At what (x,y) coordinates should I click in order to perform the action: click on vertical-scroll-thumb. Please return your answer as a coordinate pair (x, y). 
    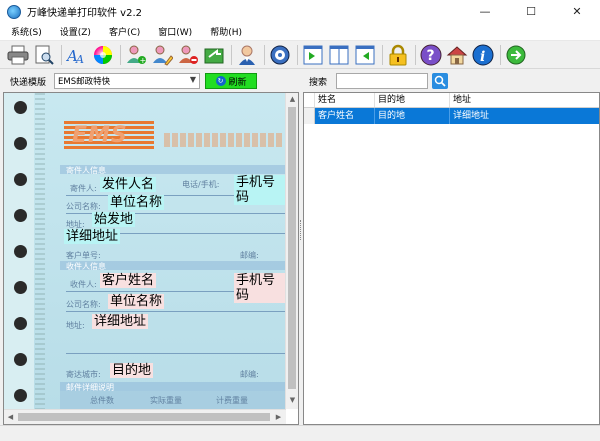
    Looking at the image, I should click on (292, 248).